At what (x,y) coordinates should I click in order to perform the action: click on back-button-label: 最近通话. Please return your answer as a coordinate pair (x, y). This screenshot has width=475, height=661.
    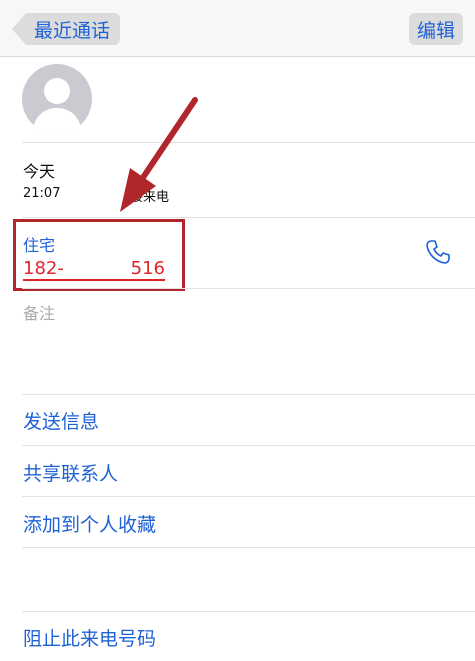
    Looking at the image, I should click on (72, 30).